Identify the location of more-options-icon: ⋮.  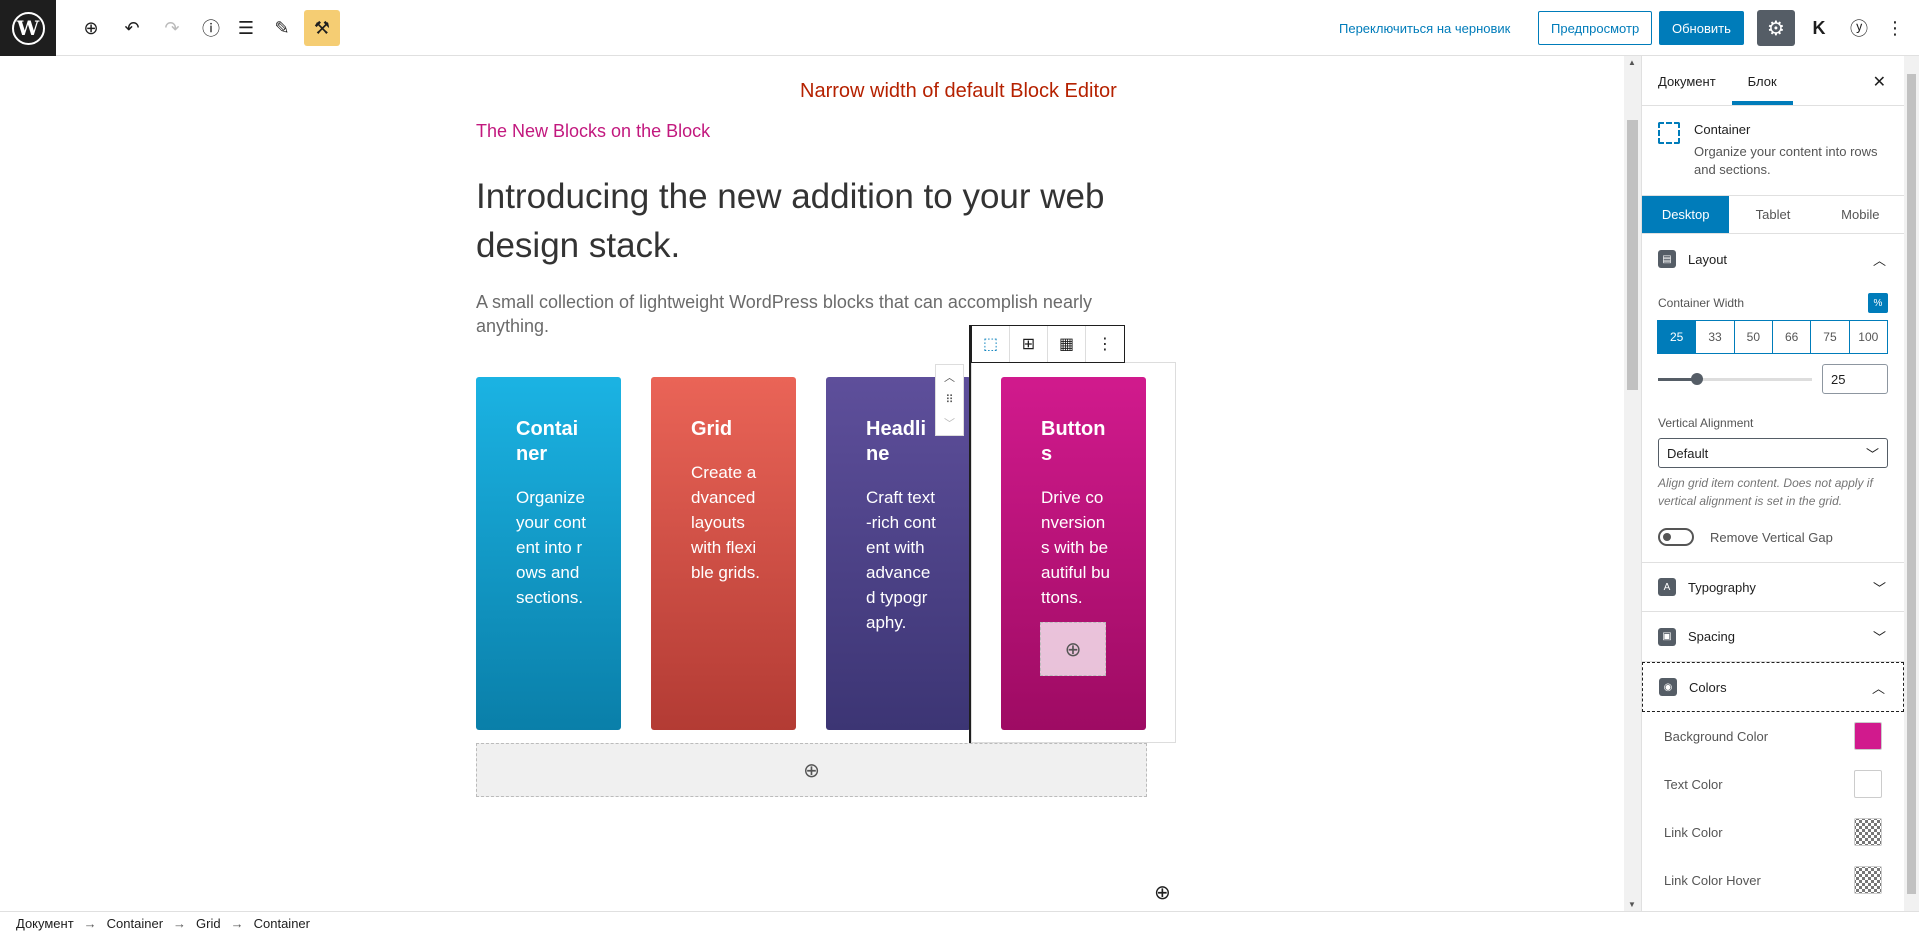
(1895, 28).